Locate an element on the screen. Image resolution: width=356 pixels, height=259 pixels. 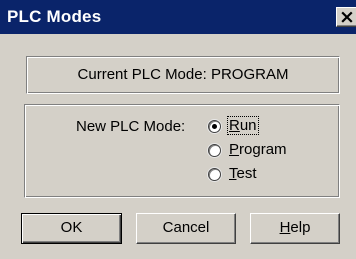
radio-program-accesskey: P is located at coordinates (234, 149).